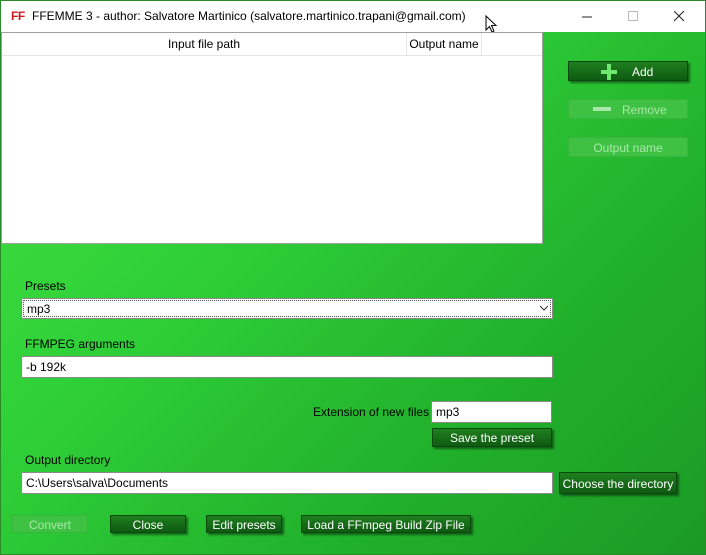 The height and width of the screenshot is (555, 706). I want to click on extension-label: Extension of new files, so click(371, 412).